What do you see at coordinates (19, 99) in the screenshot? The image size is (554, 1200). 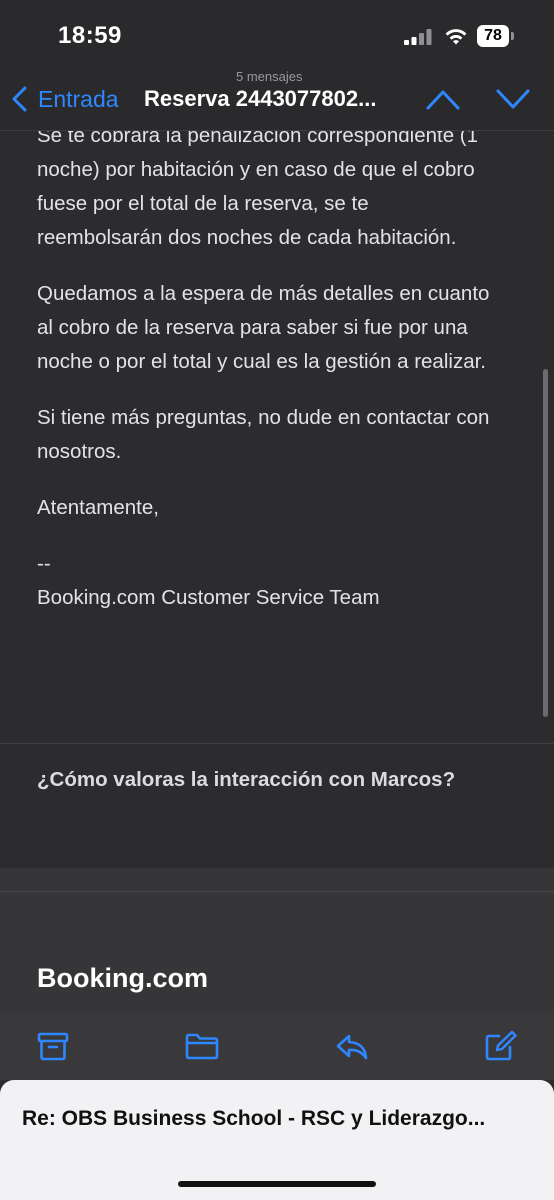 I see `chevron-left-icon` at bounding box center [19, 99].